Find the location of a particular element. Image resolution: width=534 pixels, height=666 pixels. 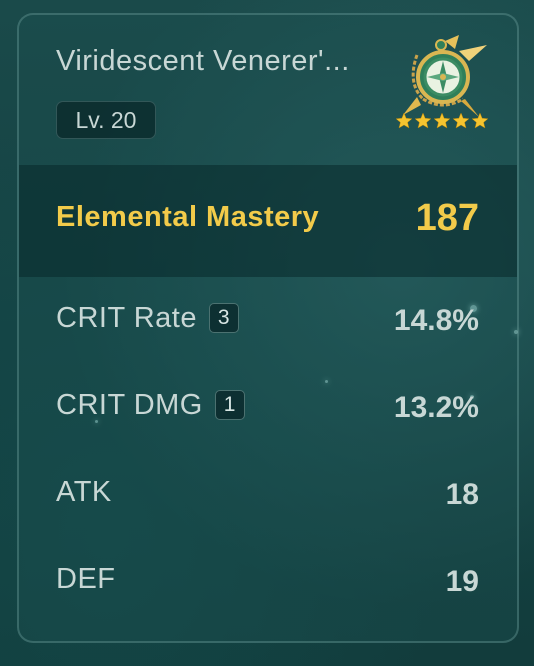

substat-row-crit-dmg: CRIT DMG 1 13.2% is located at coordinates (268, 409).